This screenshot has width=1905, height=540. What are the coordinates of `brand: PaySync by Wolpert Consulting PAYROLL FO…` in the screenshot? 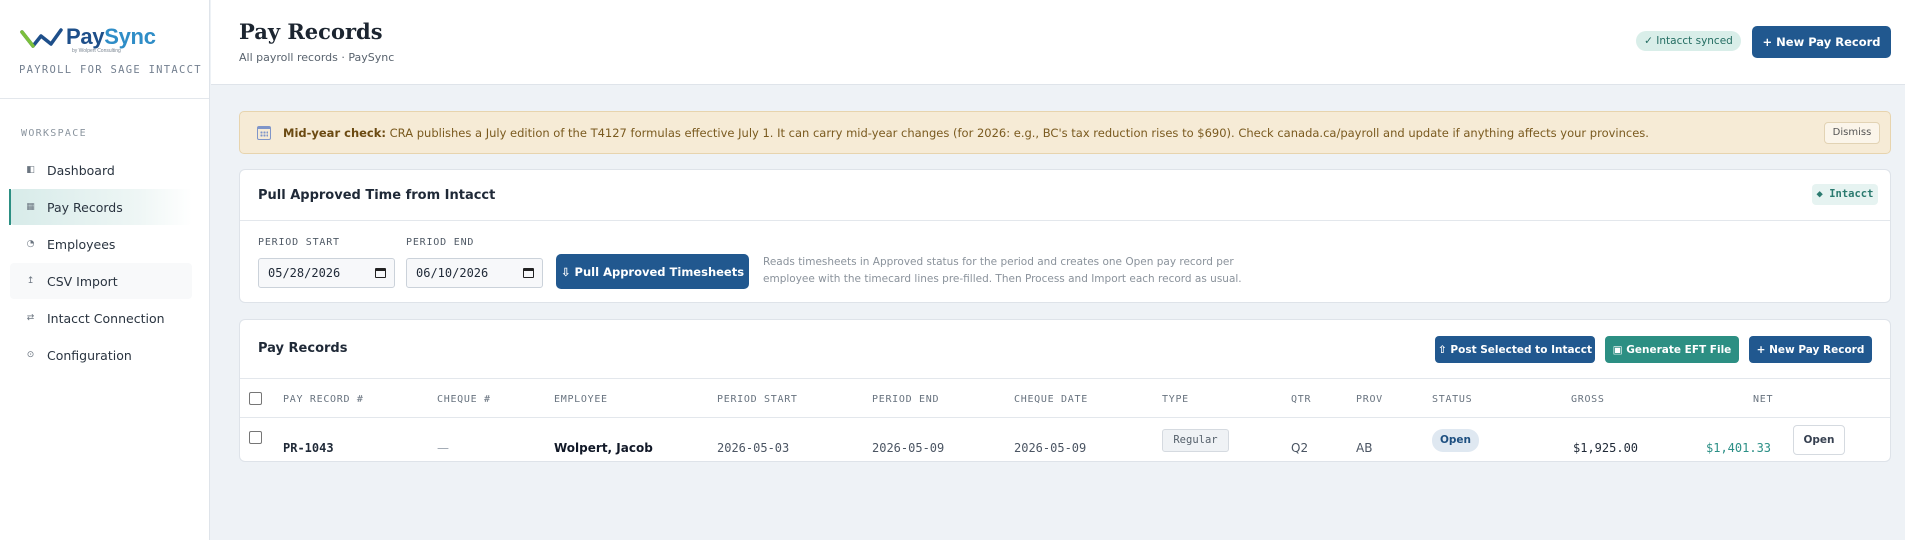 It's located at (104, 49).